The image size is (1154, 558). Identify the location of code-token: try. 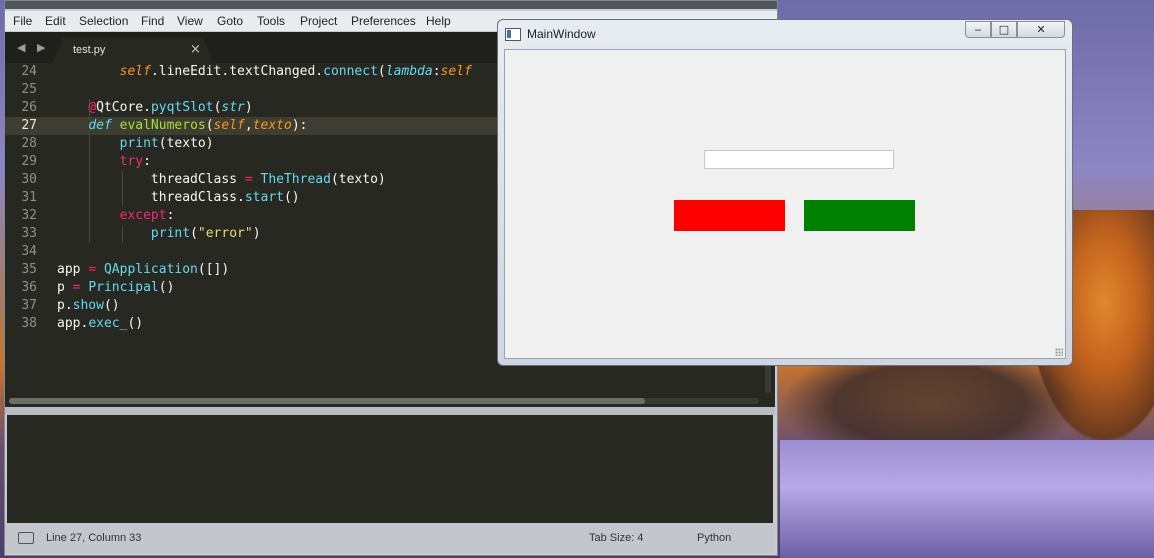
(131, 161).